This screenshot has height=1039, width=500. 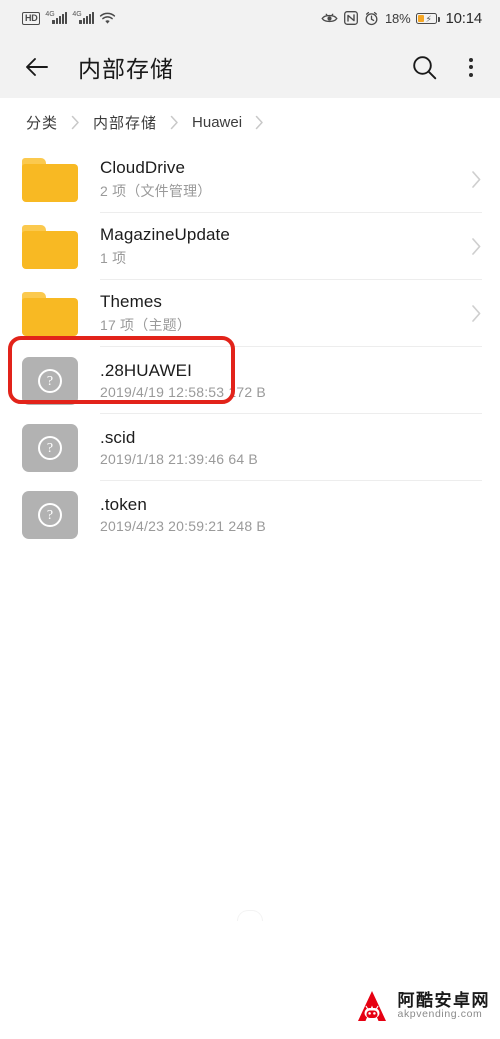 I want to click on list-item: MagazineUpdate 1 项, so click(x=250, y=246).